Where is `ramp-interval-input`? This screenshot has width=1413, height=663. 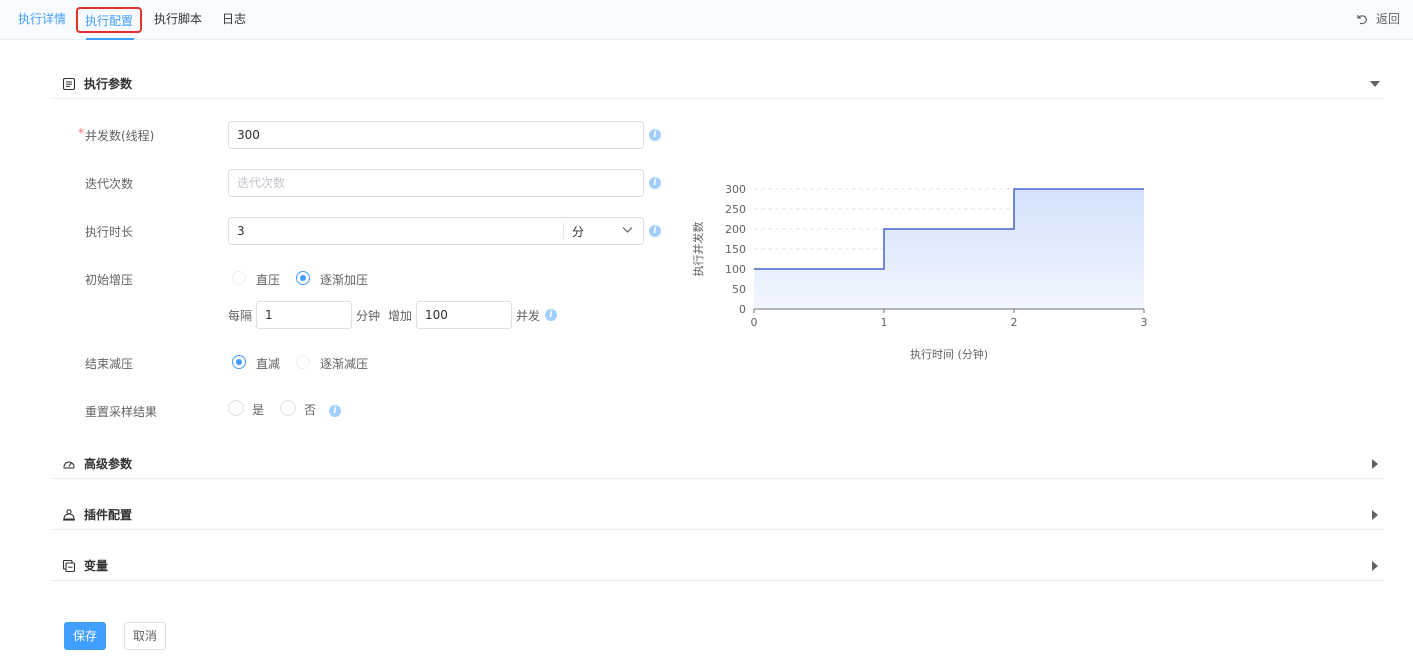
ramp-interval-input is located at coordinates (304, 315).